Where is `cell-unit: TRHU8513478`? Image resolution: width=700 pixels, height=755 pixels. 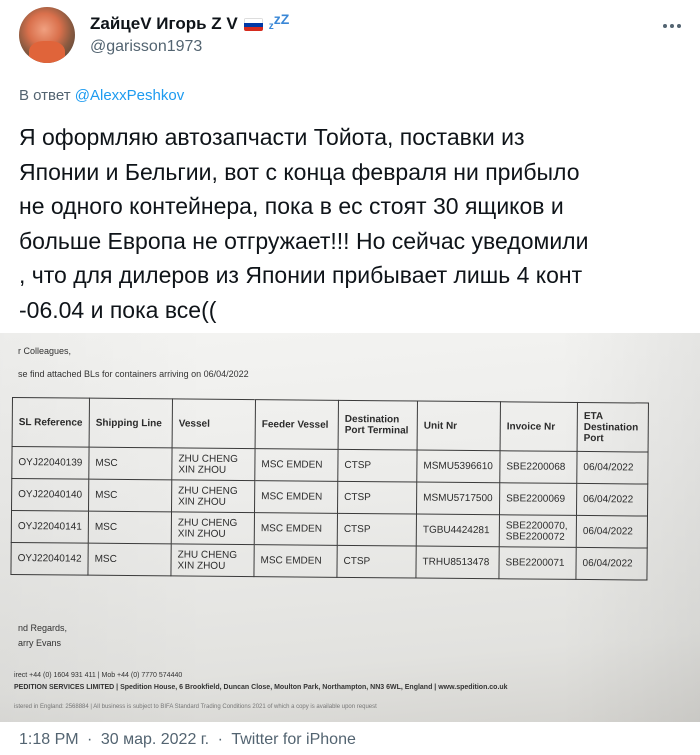 cell-unit: TRHU8513478 is located at coordinates (457, 562).